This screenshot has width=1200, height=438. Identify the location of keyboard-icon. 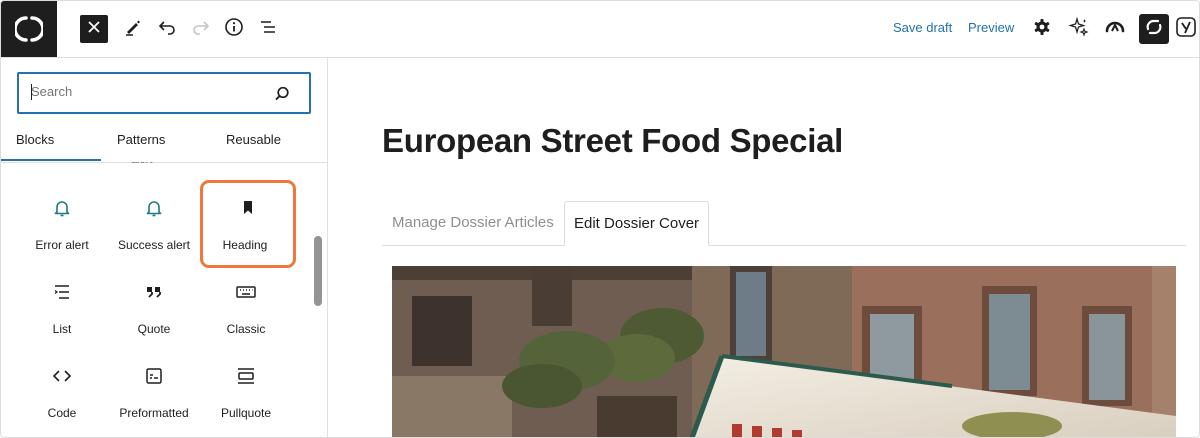
(246, 292).